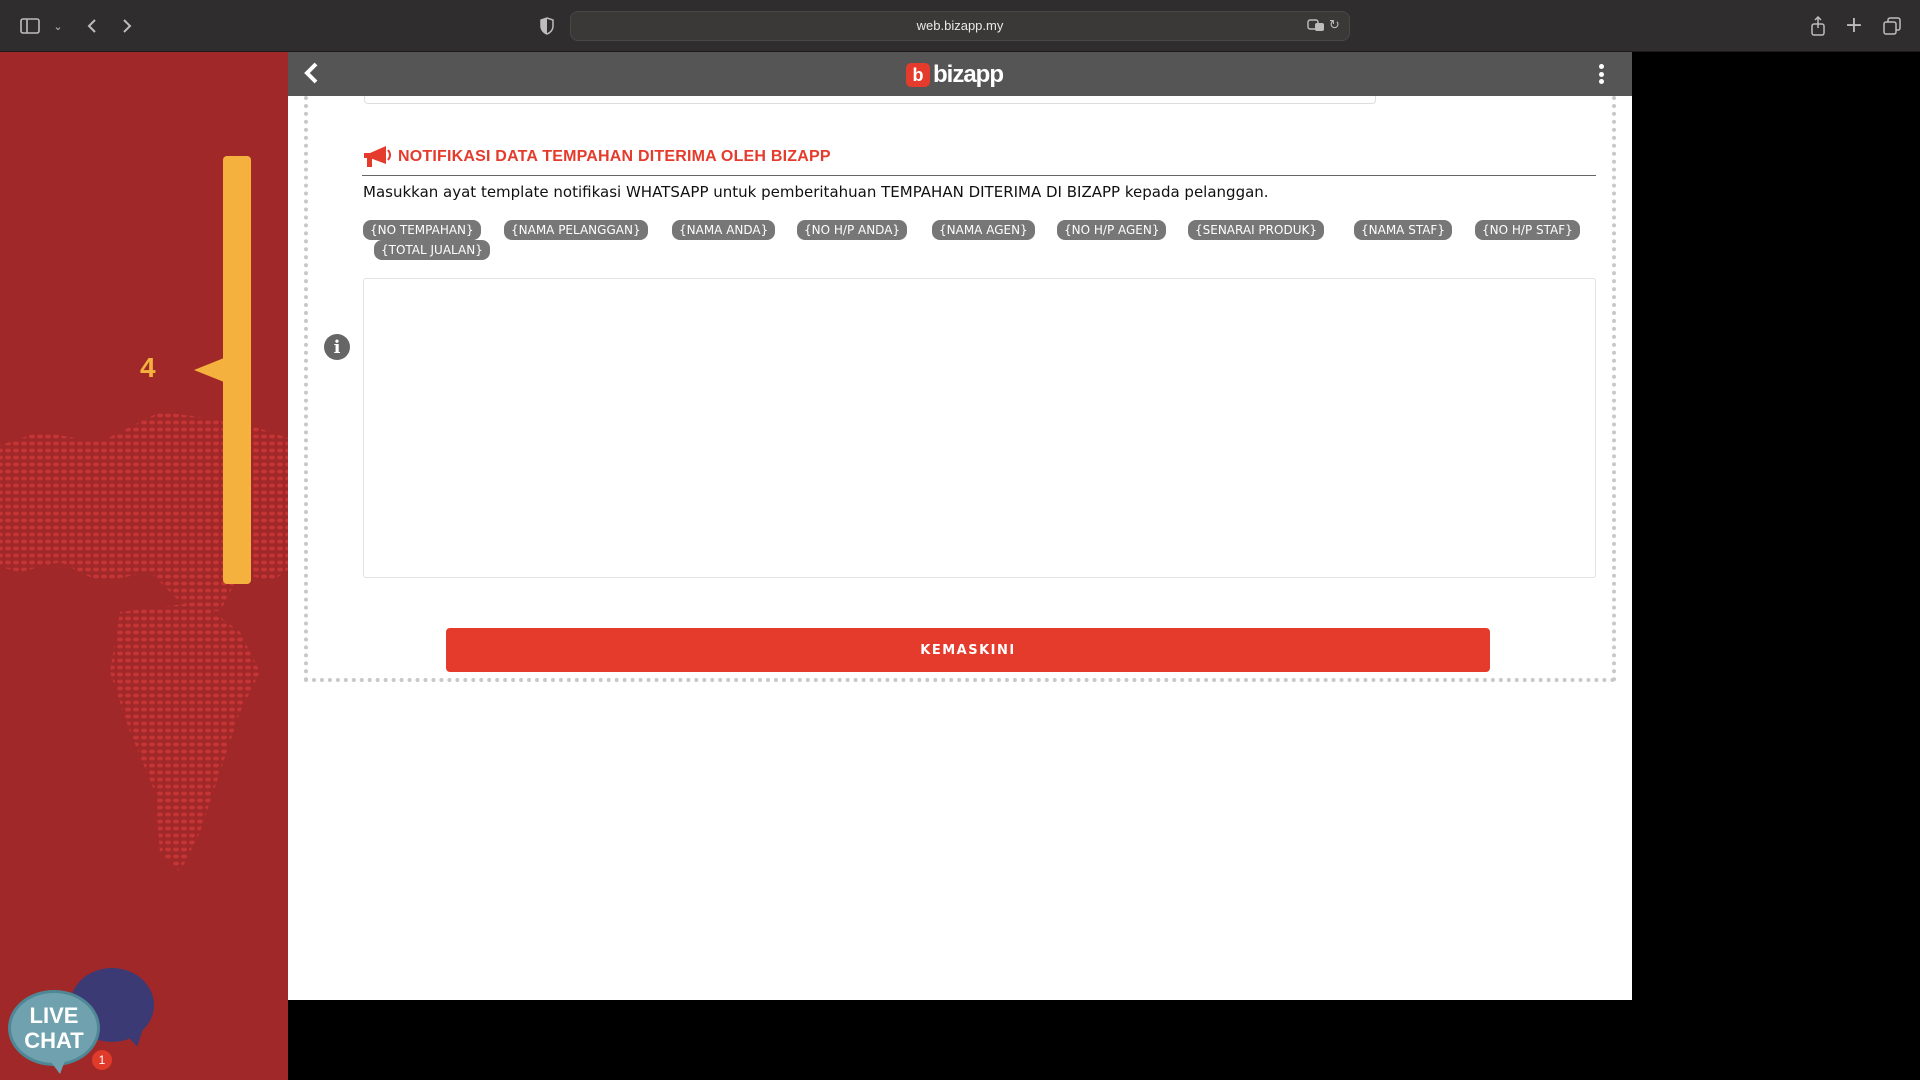 Image resolution: width=1920 pixels, height=1080 pixels. I want to click on tab-overview-icon, so click(1892, 26).